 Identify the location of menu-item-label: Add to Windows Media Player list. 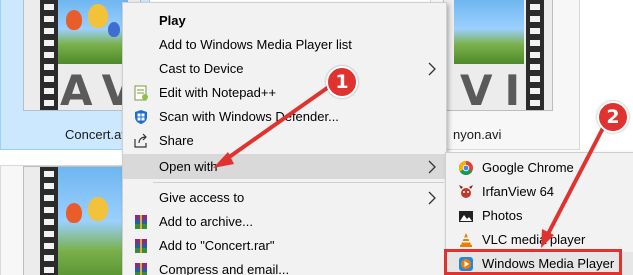
(255, 44).